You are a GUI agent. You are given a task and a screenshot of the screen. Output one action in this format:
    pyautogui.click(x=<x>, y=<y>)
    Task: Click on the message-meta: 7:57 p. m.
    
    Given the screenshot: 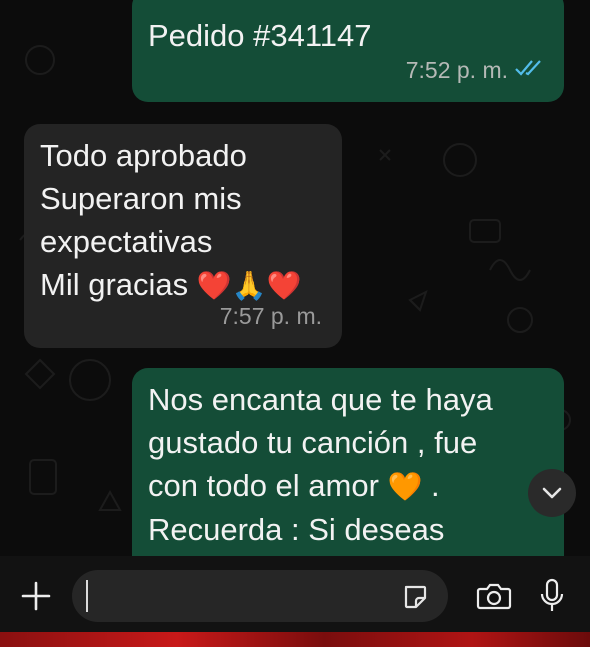 What is the action you would take?
    pyautogui.click(x=271, y=316)
    